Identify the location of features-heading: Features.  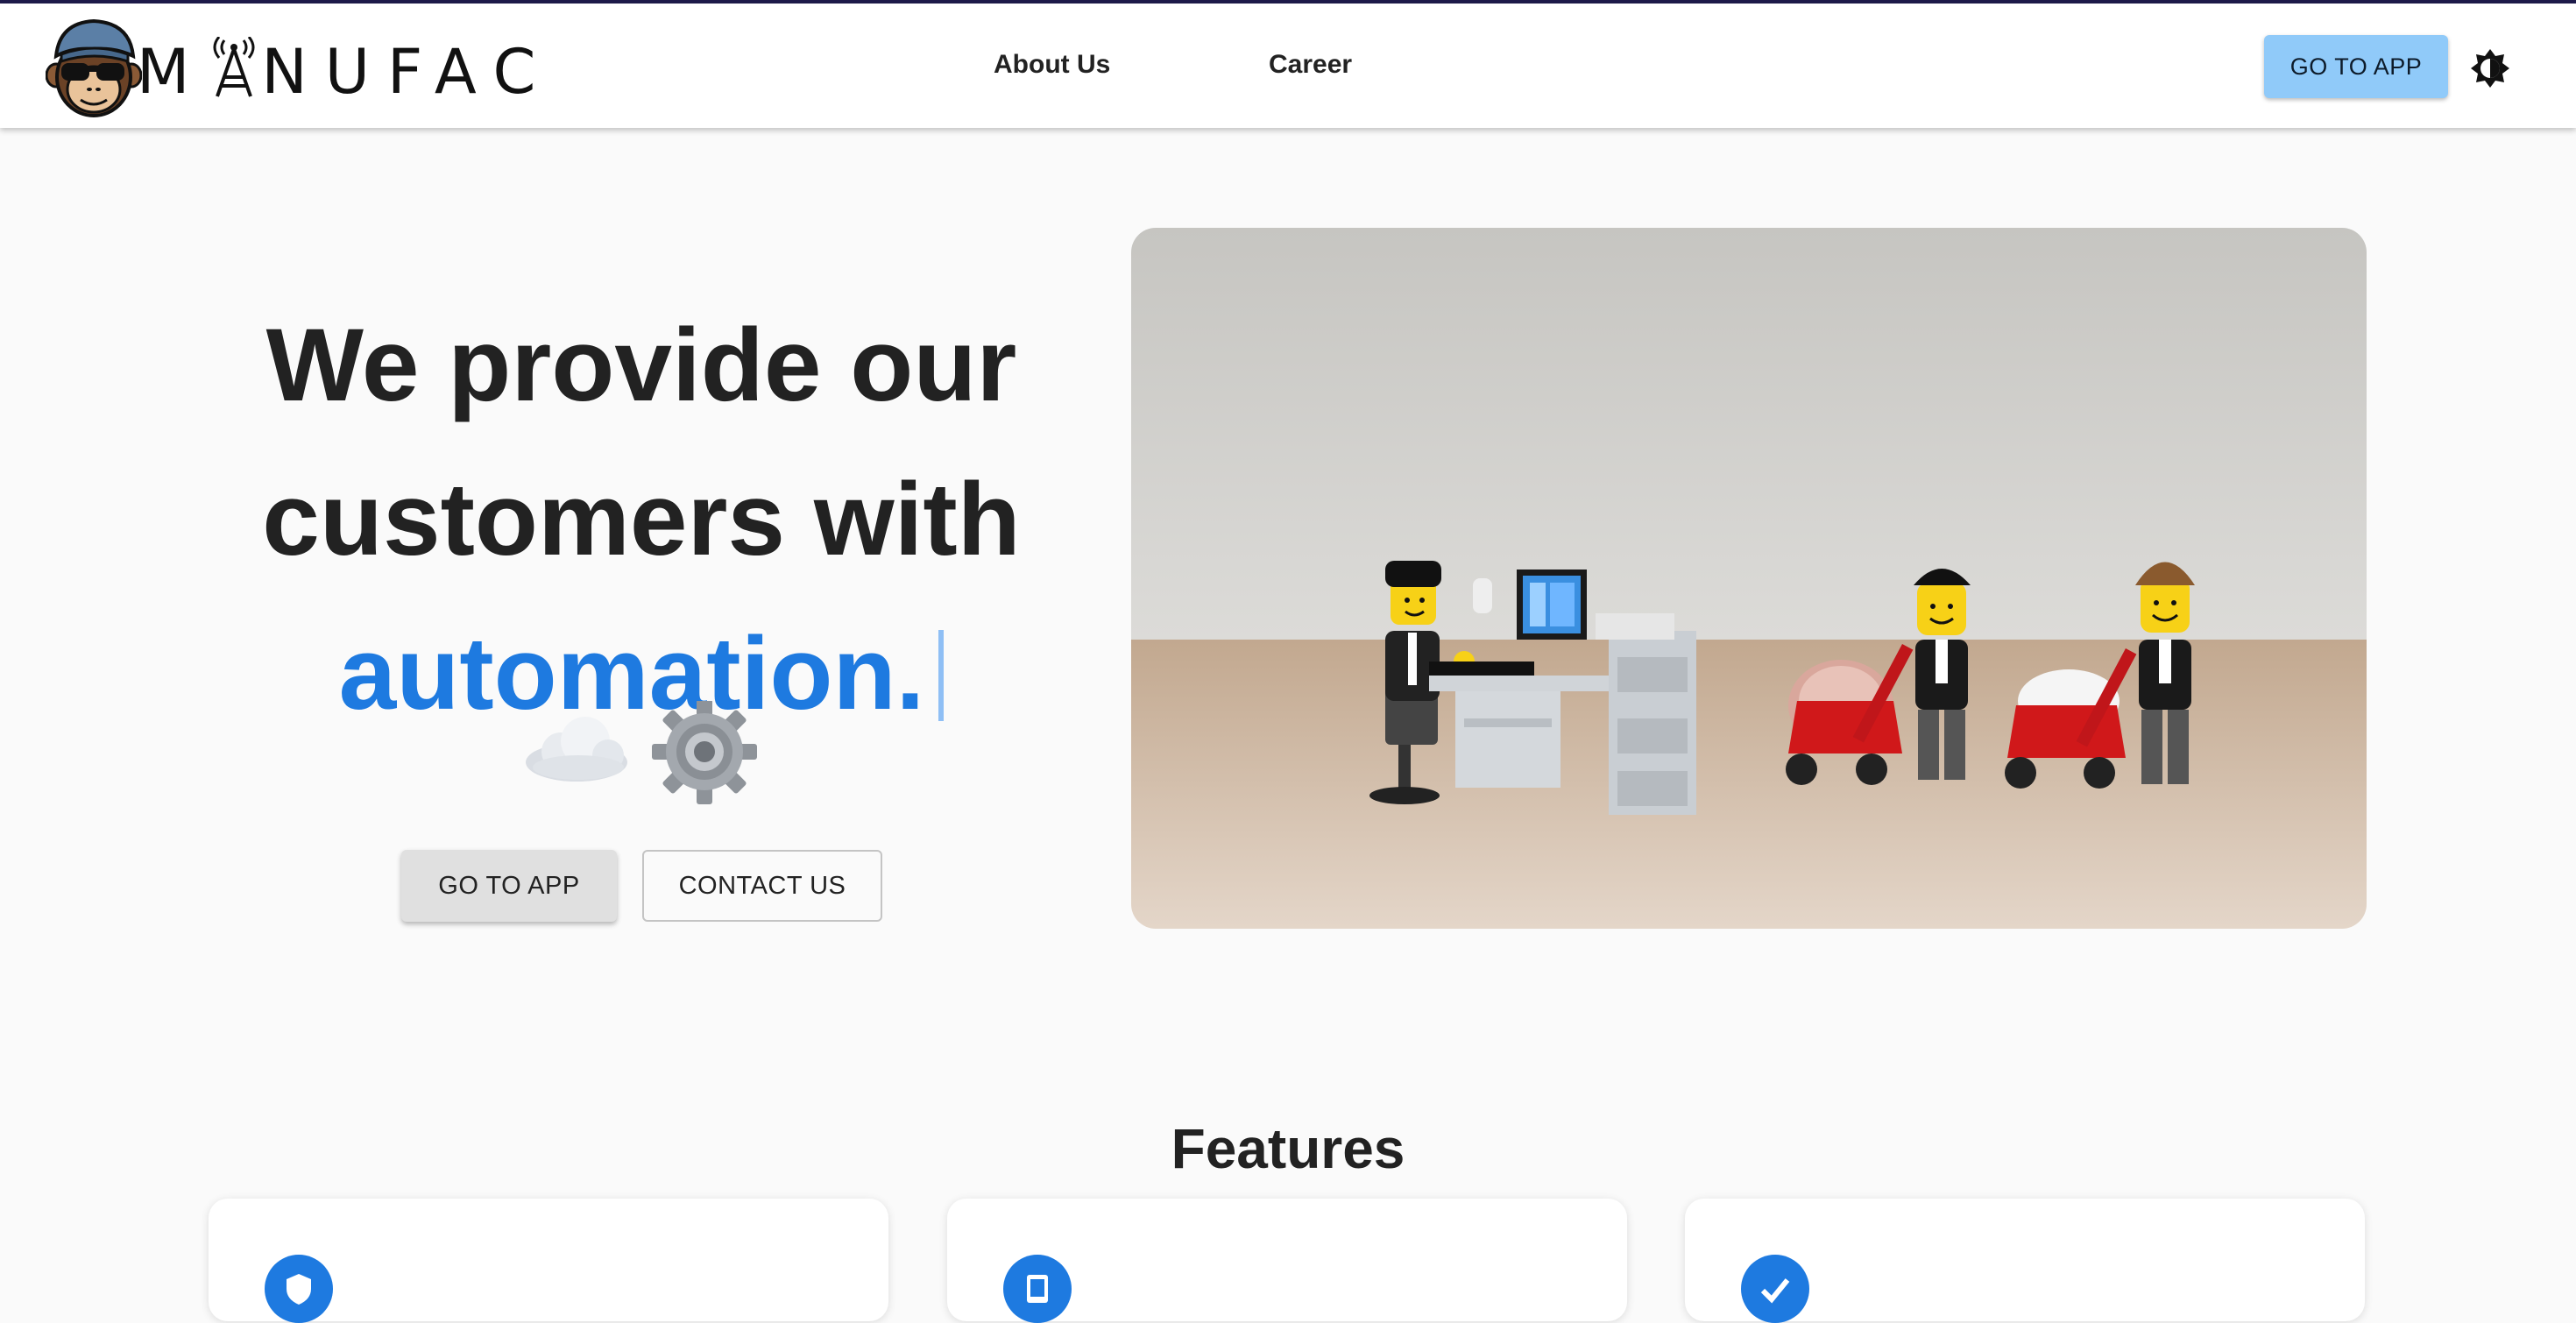
(1288, 1149).